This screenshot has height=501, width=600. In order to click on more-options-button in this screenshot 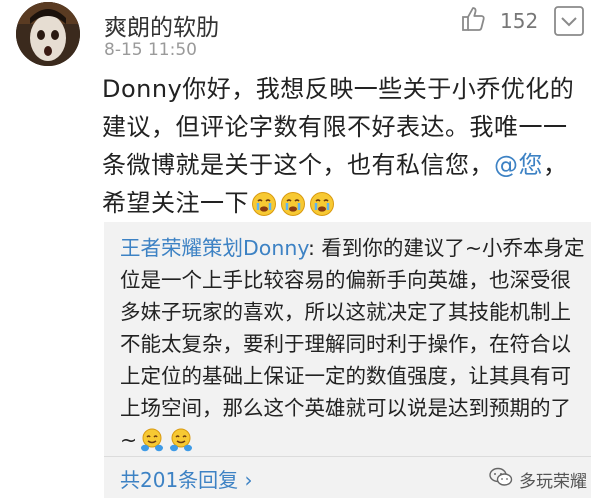, I will do `click(569, 21)`.